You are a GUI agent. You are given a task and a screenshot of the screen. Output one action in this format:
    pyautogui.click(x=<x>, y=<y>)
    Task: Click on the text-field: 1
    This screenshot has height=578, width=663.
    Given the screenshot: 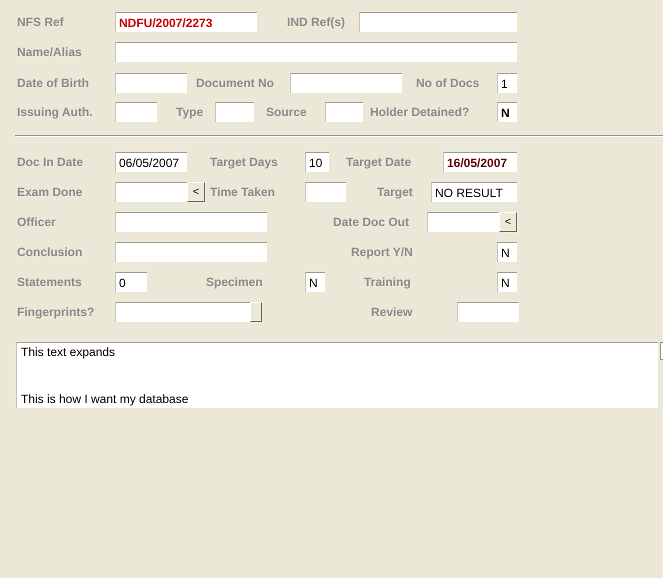 What is the action you would take?
    pyautogui.click(x=507, y=83)
    